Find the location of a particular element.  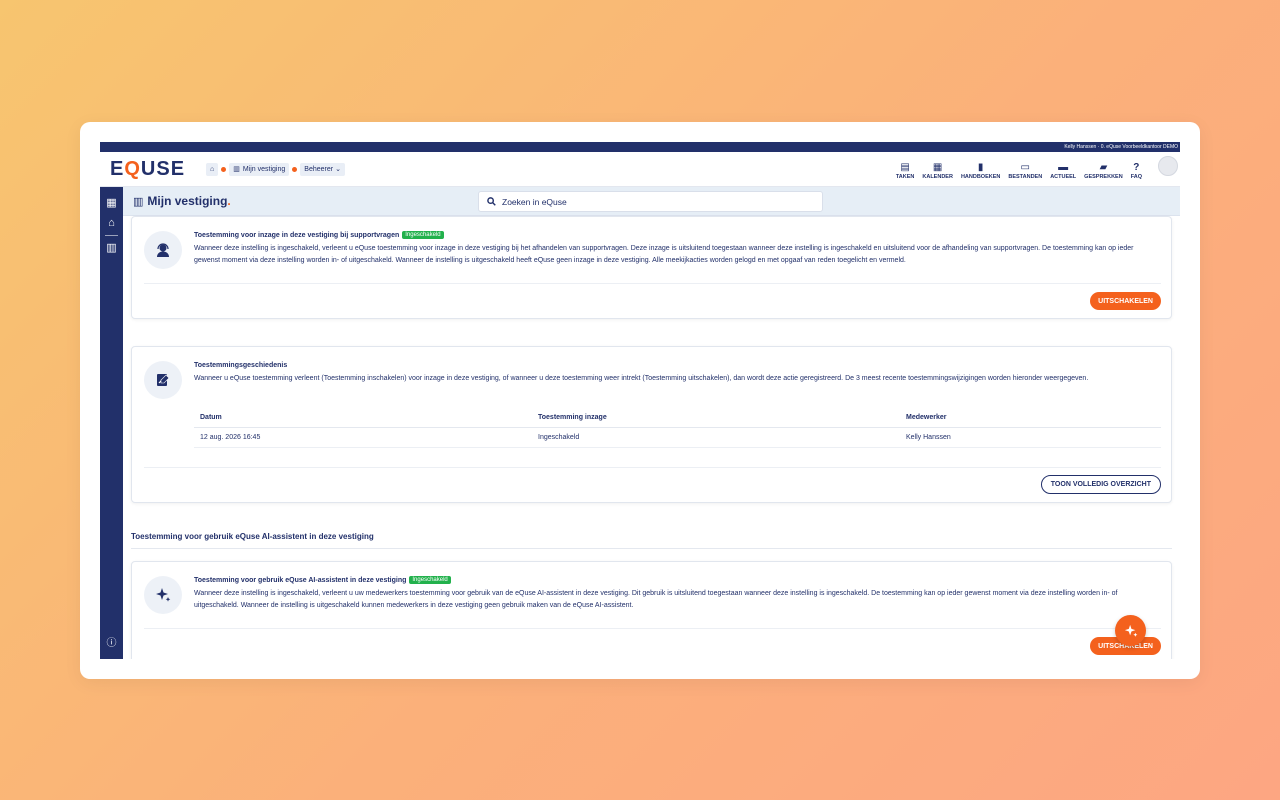

sidebar: ▦ ⌂ ▥ ⓘ is located at coordinates (111, 423).